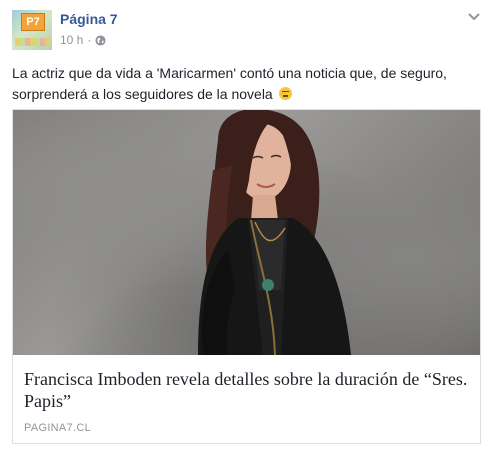 This screenshot has height=455, width=492. I want to click on avatar-decoration, so click(32, 42).